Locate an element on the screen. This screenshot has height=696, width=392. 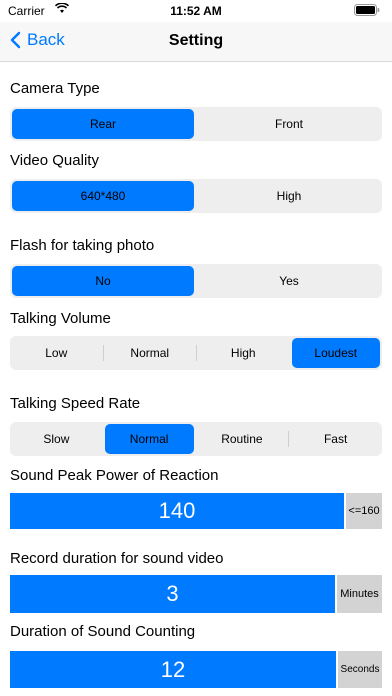
flash-option-no: No is located at coordinates (103, 281).